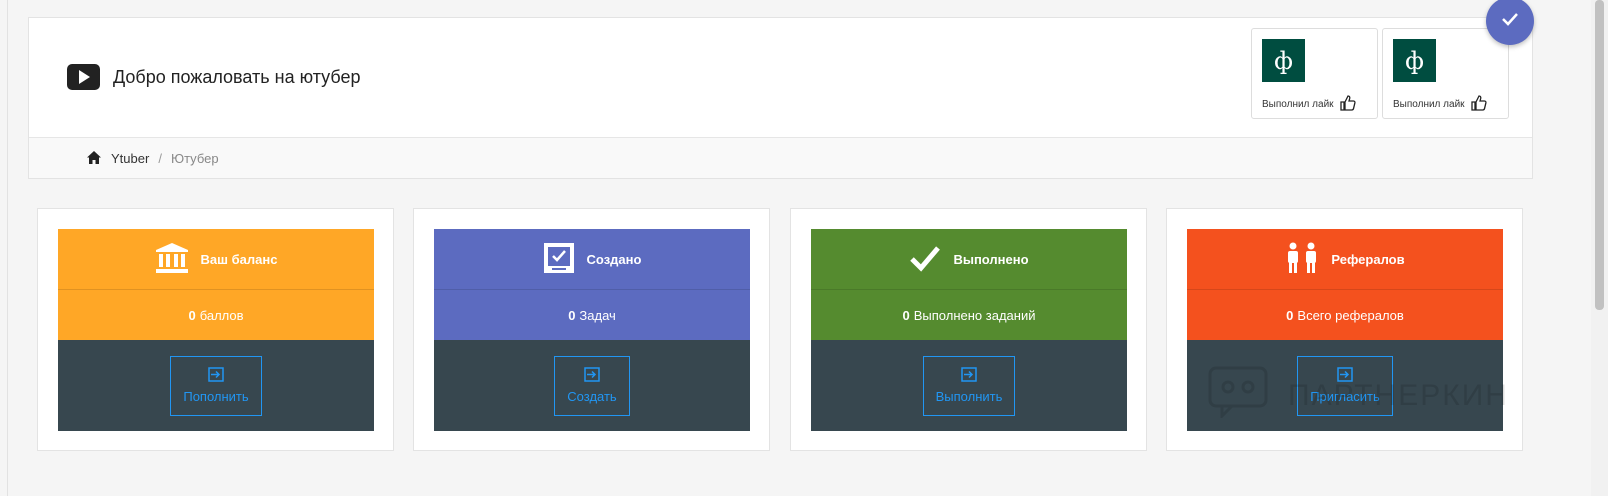  What do you see at coordinates (7, 248) in the screenshot?
I see `left-divider` at bounding box center [7, 248].